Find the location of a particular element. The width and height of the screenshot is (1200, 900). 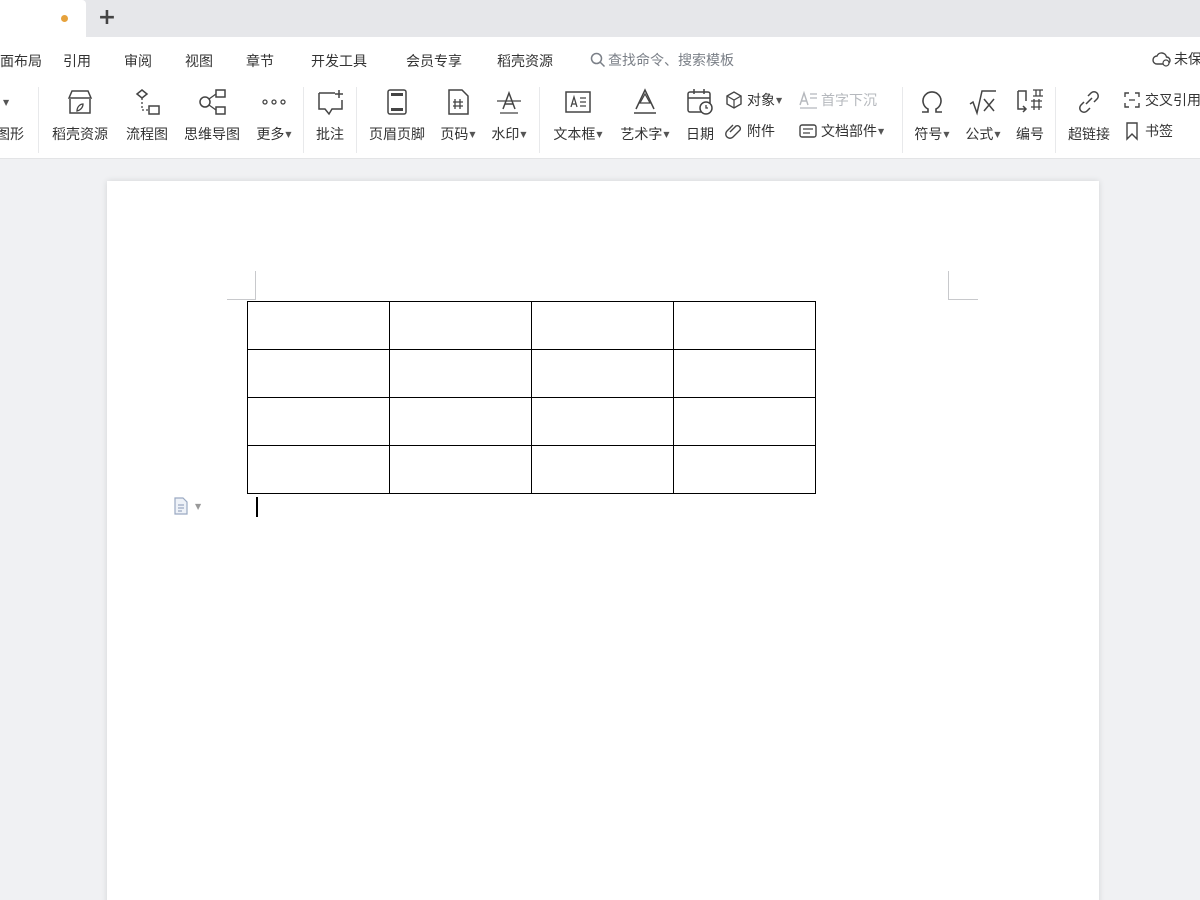

hyperlink-button: 超链接 is located at coordinates (1089, 115).